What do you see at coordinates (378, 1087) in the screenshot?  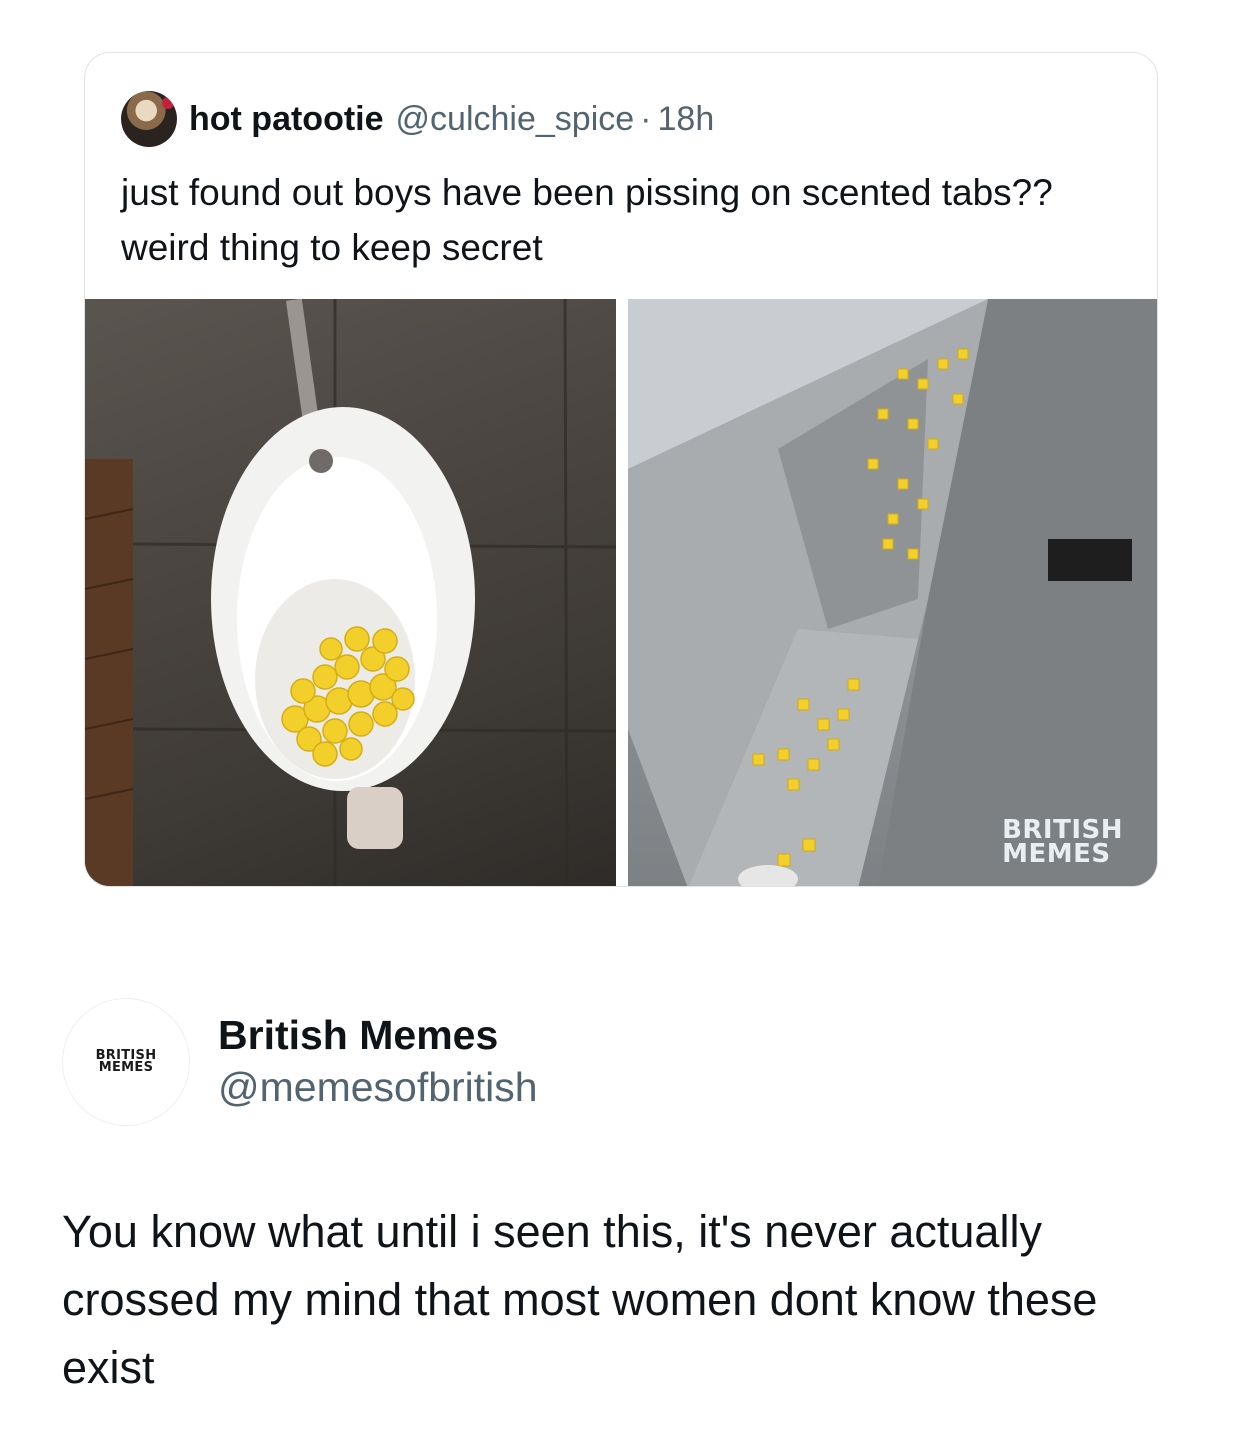 I see `reply-handle: @memesofbritish` at bounding box center [378, 1087].